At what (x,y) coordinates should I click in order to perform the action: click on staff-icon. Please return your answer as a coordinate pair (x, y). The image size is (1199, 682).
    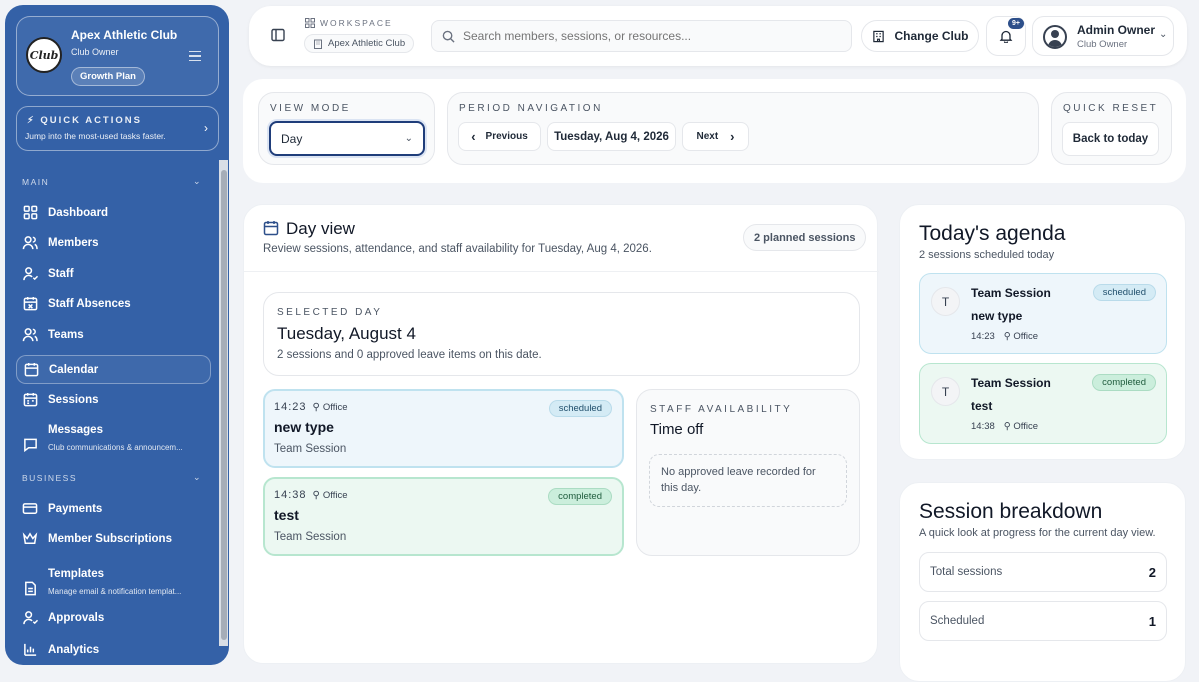
    Looking at the image, I should click on (30, 274).